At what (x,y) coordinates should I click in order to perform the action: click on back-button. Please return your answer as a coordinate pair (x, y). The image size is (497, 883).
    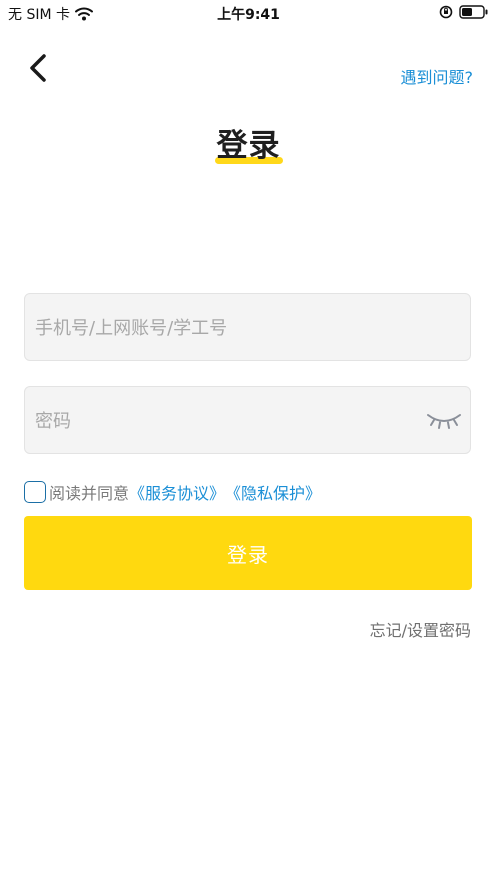
    Looking at the image, I should click on (39, 68).